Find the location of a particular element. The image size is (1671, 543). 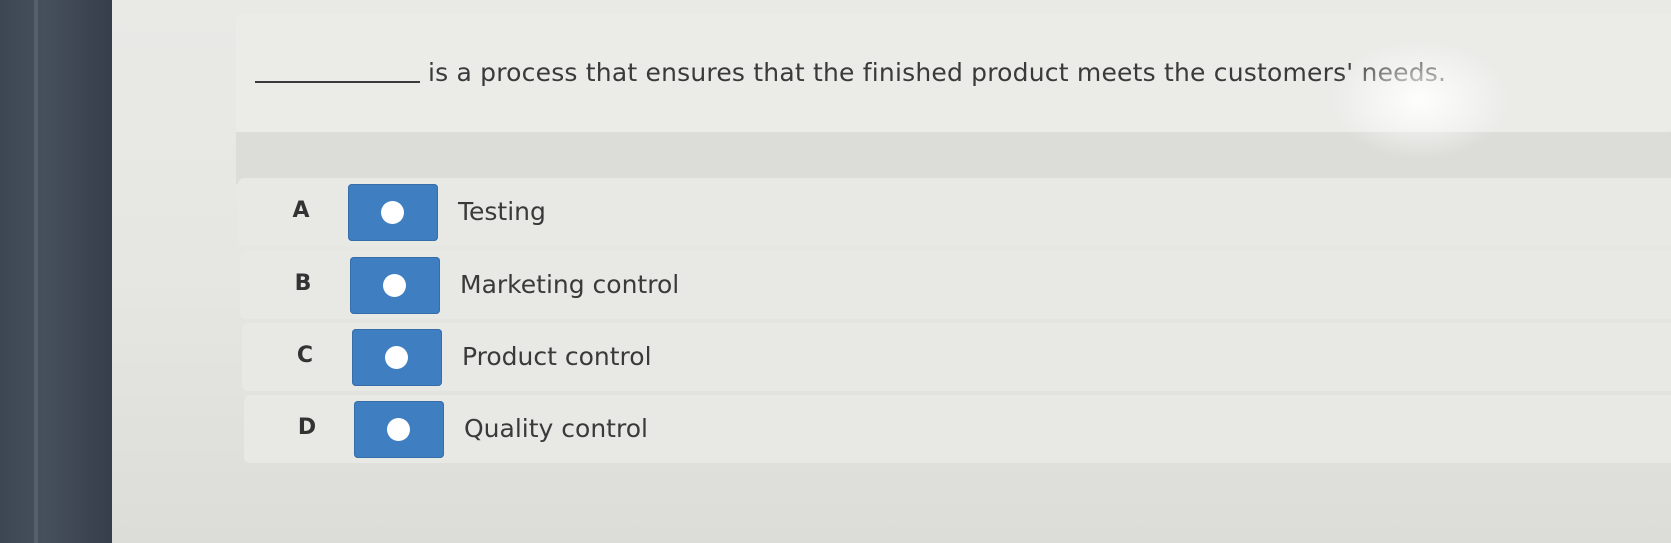

option-letter: D is located at coordinates (307, 427).